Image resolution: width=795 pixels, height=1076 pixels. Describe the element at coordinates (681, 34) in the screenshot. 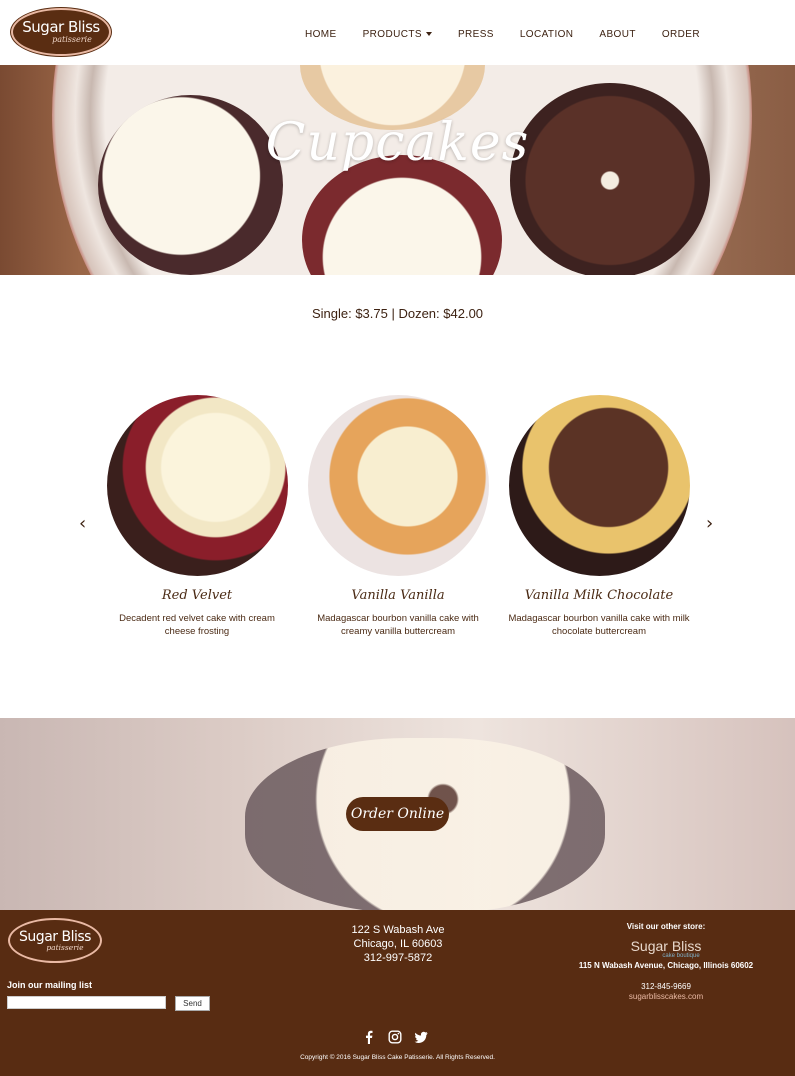

I see `nav-order: ORDER` at that location.